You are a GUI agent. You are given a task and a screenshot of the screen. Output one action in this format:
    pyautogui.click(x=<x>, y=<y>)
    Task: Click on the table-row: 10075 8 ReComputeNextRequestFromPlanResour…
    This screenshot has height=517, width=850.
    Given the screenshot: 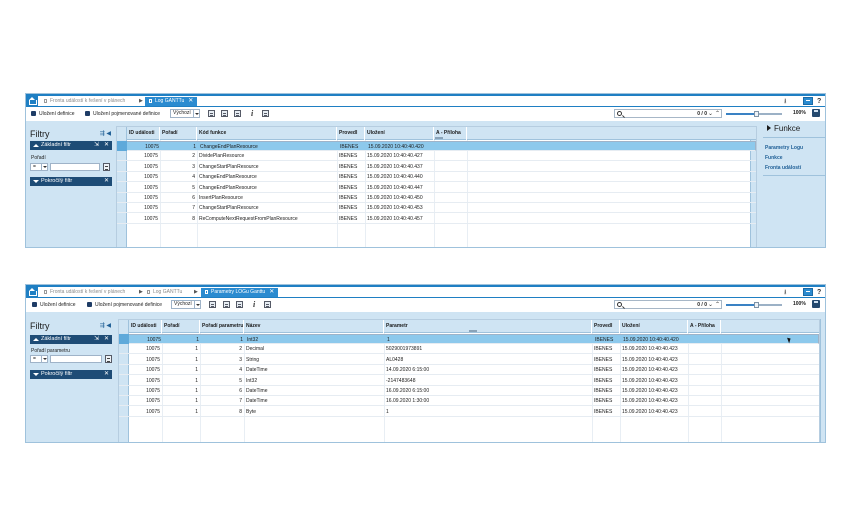 What is the action you would take?
    pyautogui.click(x=436, y=219)
    